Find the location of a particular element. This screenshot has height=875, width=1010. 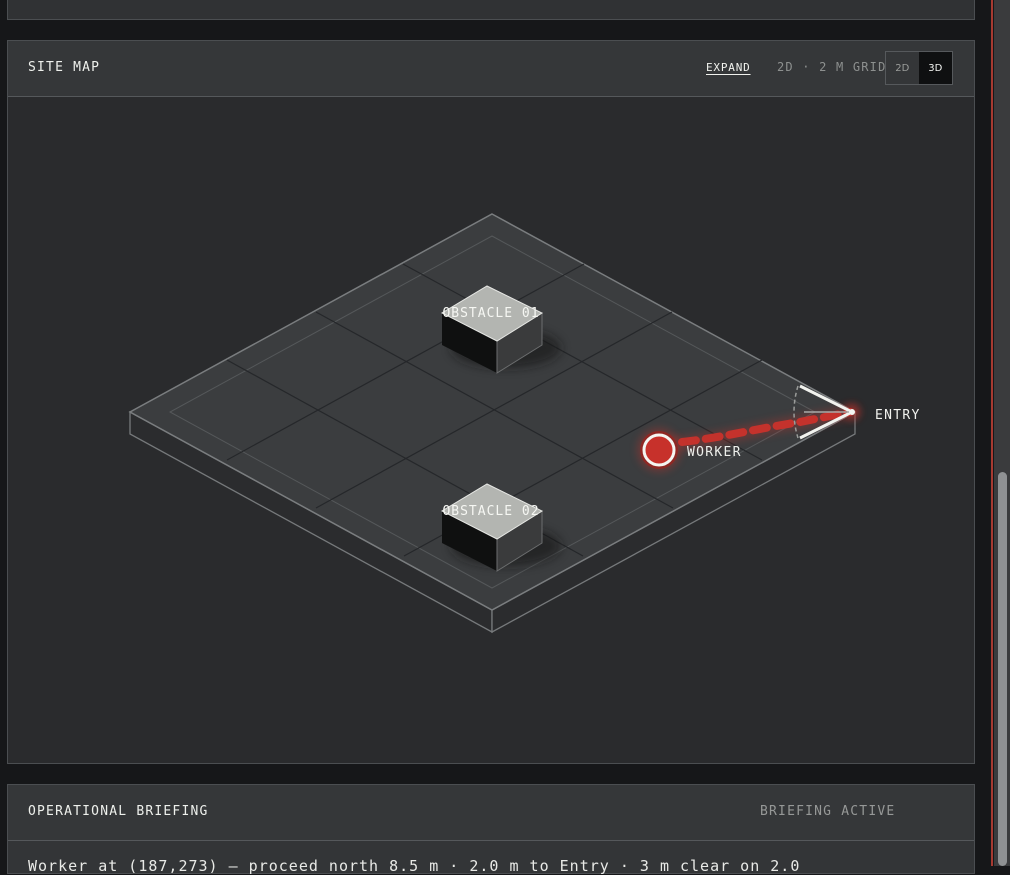

obstacle-02-label: OBSTACLE 02 is located at coordinates (490, 511).